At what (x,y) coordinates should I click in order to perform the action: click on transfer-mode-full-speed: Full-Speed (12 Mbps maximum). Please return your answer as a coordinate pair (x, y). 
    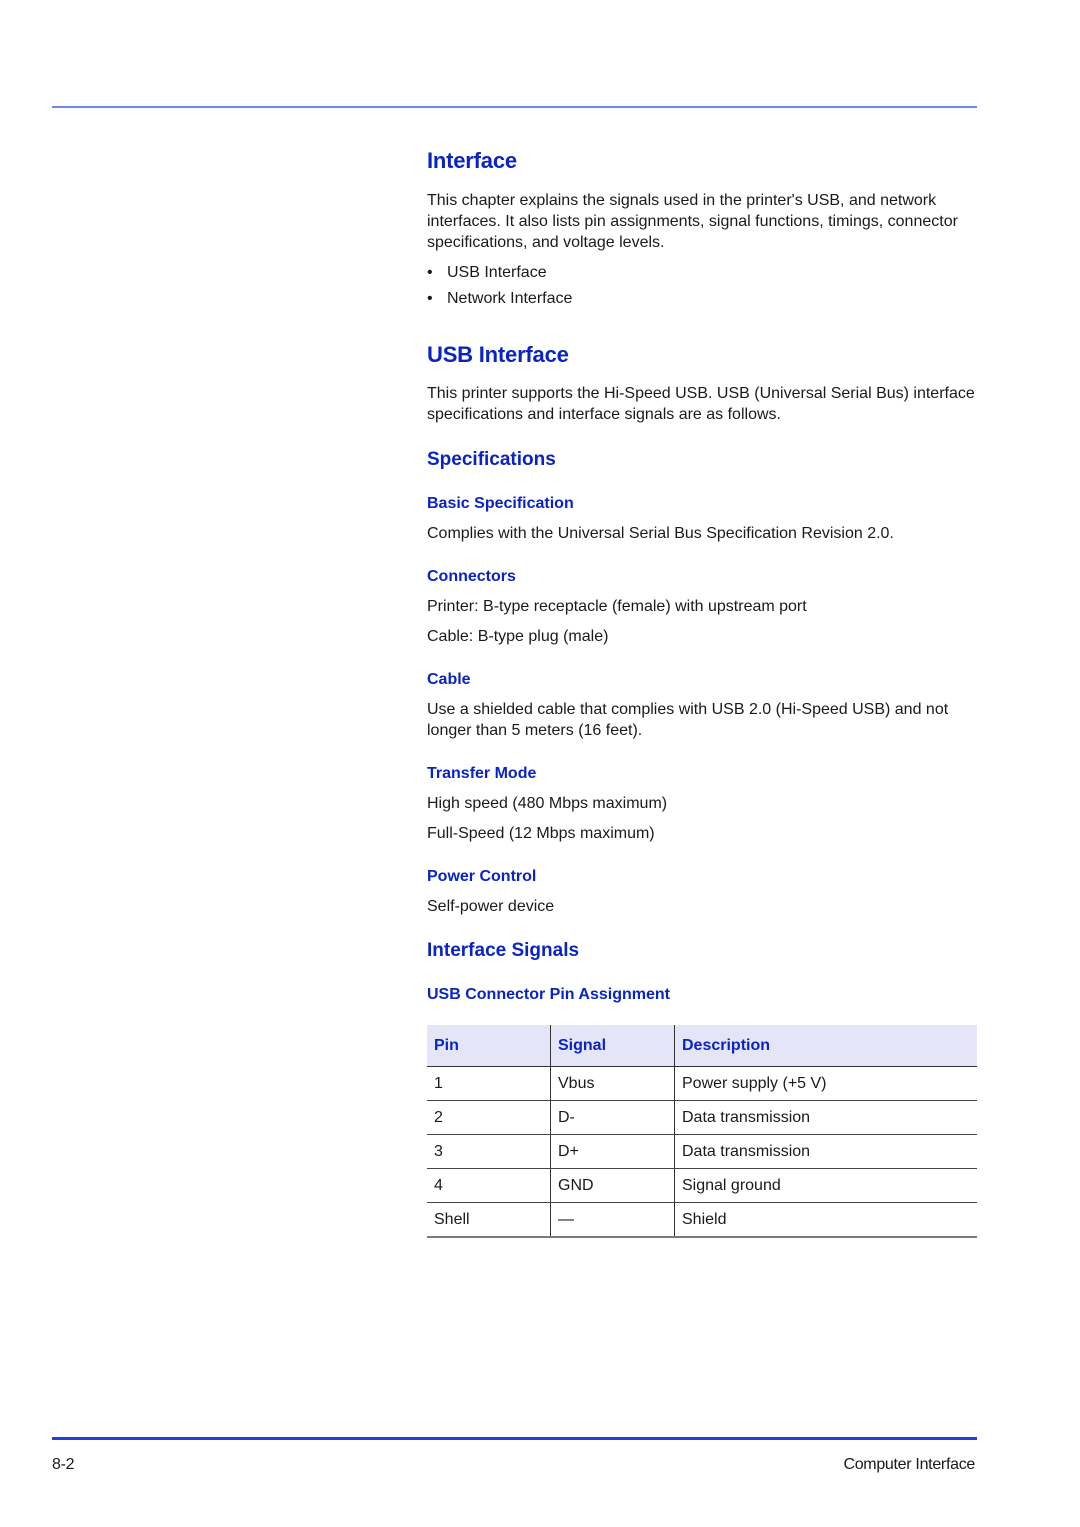
    Looking at the image, I should click on (541, 833).